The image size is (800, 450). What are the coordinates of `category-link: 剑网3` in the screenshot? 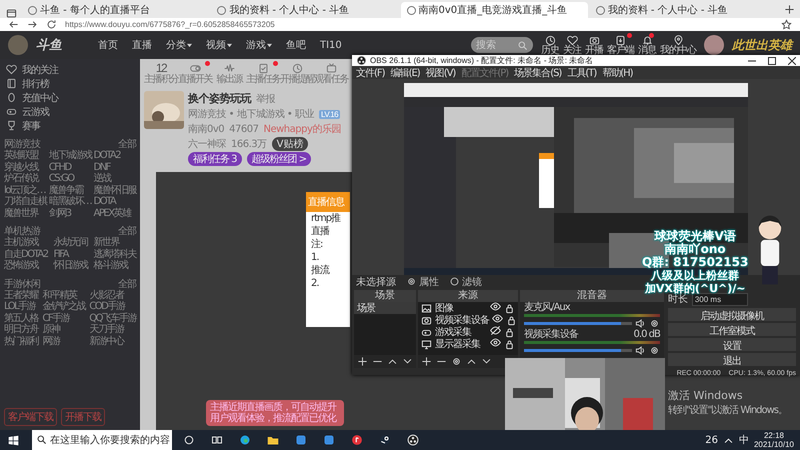 It's located at (70, 213).